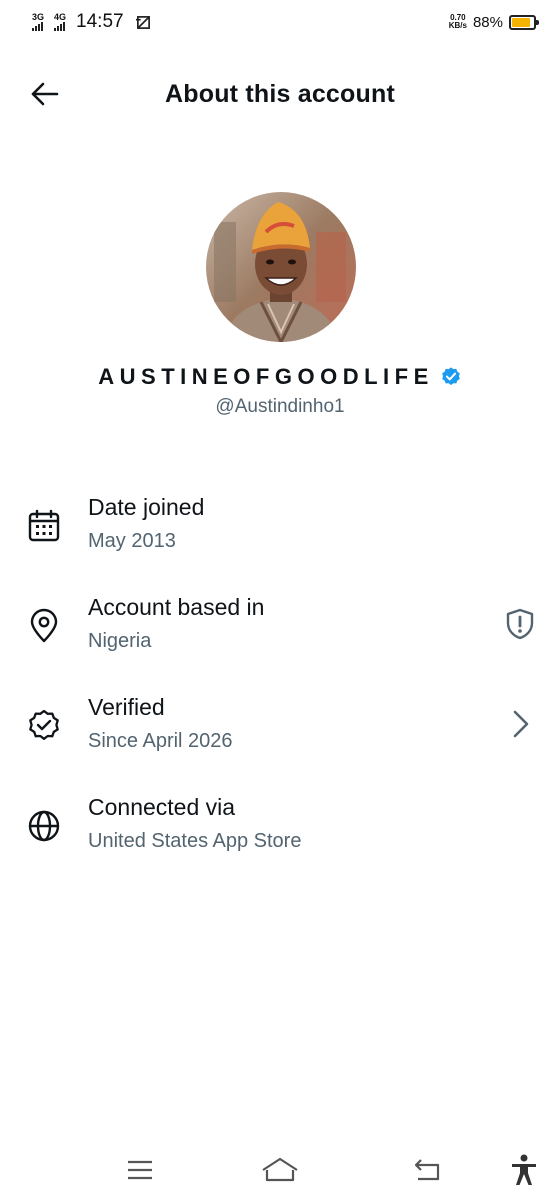 Image resolution: width=560 pixels, height=1200 pixels. What do you see at coordinates (38, 17) in the screenshot?
I see `network-3g-label: 3G` at bounding box center [38, 17].